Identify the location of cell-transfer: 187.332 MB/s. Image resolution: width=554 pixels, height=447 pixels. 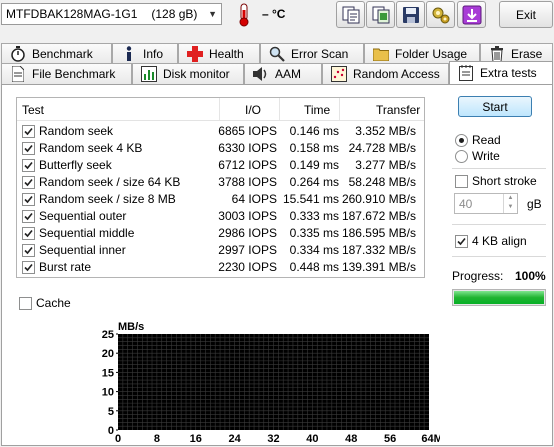
(378, 250).